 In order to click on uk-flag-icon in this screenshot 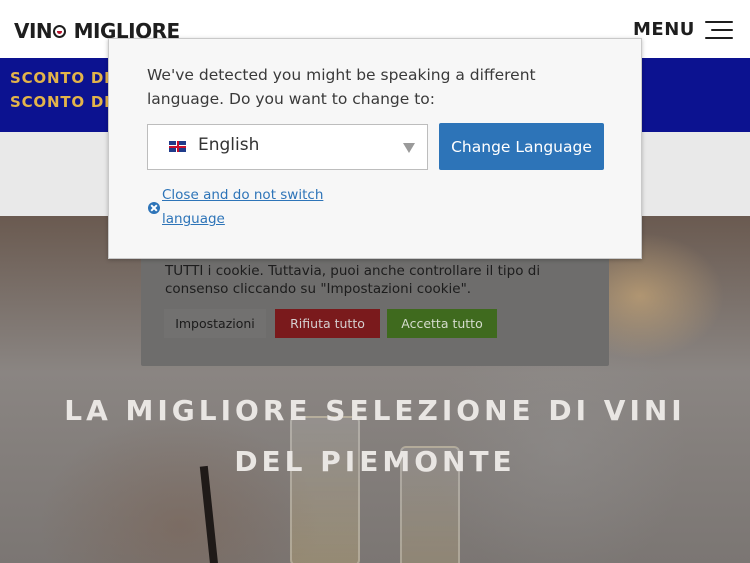, I will do `click(177, 146)`.